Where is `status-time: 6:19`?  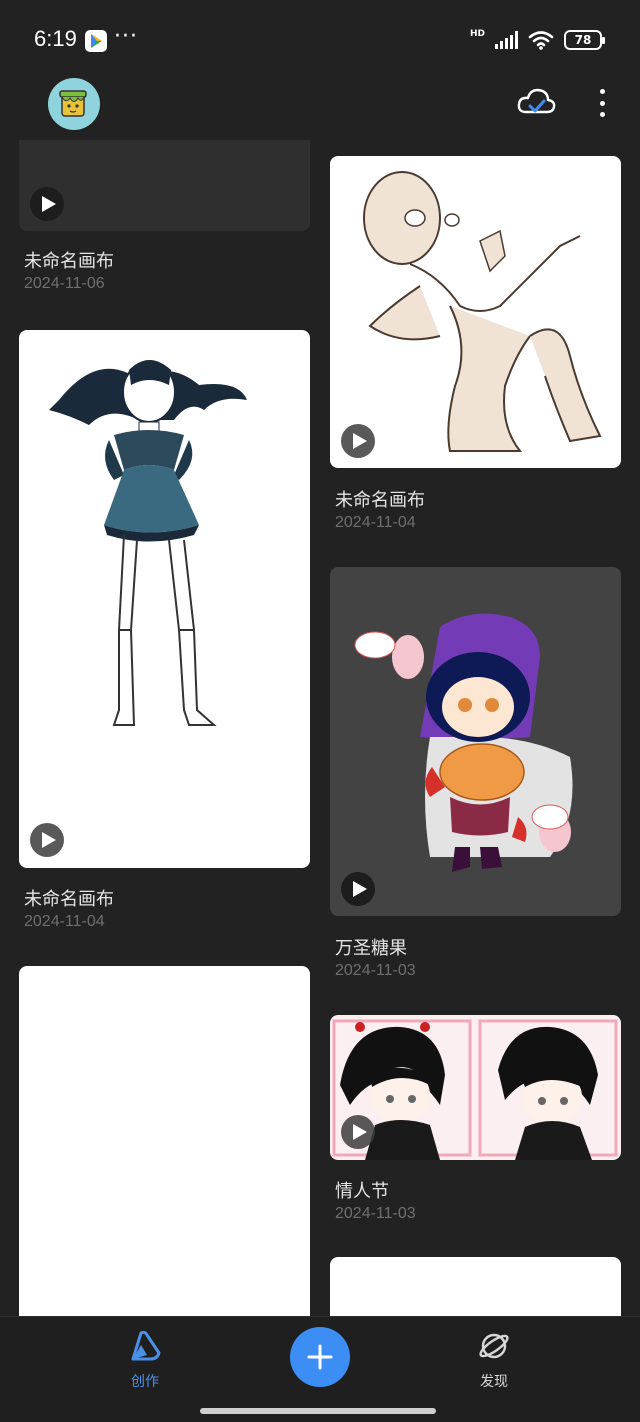
status-time: 6:19 is located at coordinates (55, 38).